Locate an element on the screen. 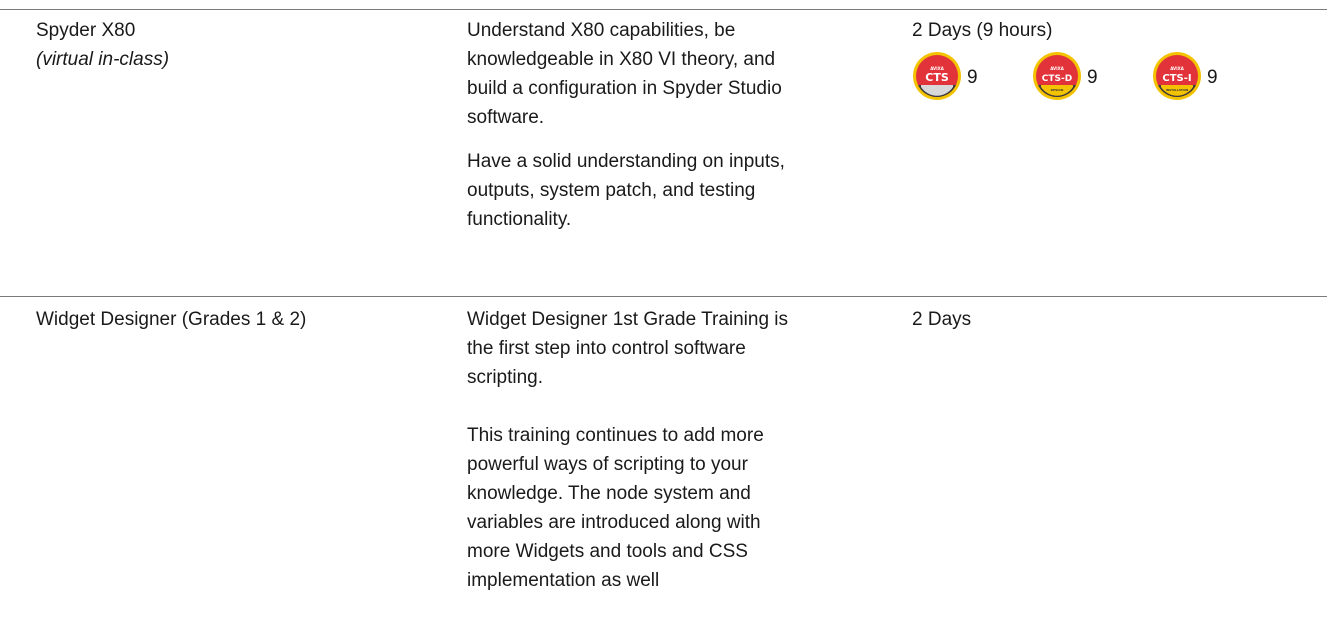 This screenshot has width=1327, height=619. objective-line: functionality. is located at coordinates (519, 219).